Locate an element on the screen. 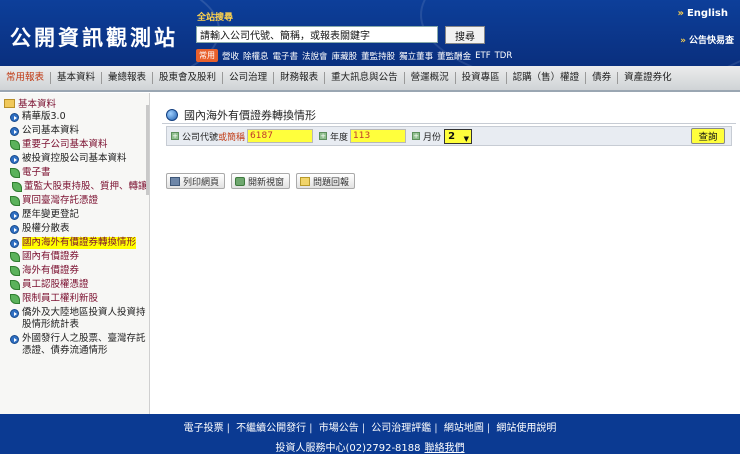 Image resolution: width=740 pixels, height=454 pixels. sidebar-item-highlights: 精華版3.0 is located at coordinates (74, 117).